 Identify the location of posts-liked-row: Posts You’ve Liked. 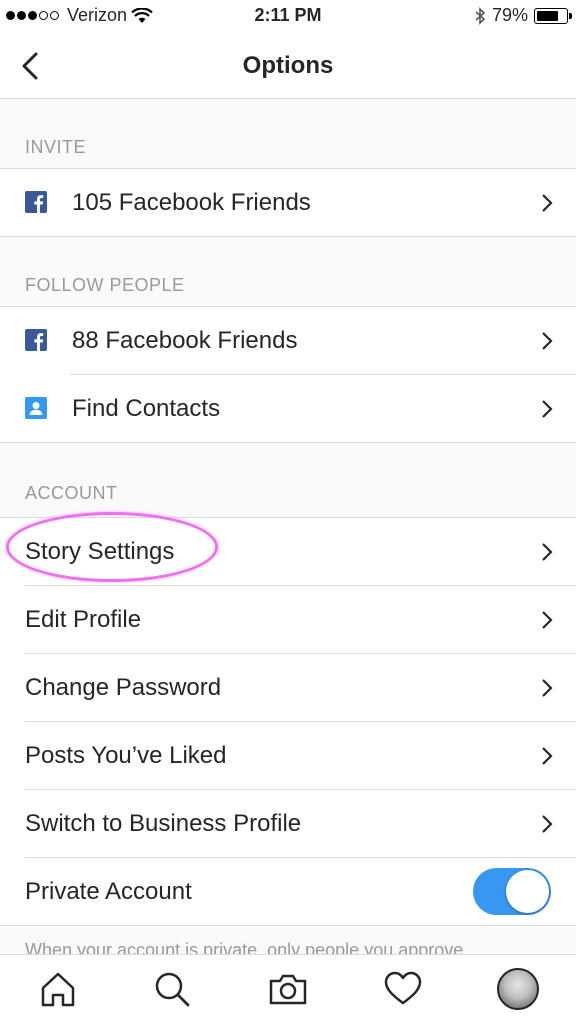
(288, 755).